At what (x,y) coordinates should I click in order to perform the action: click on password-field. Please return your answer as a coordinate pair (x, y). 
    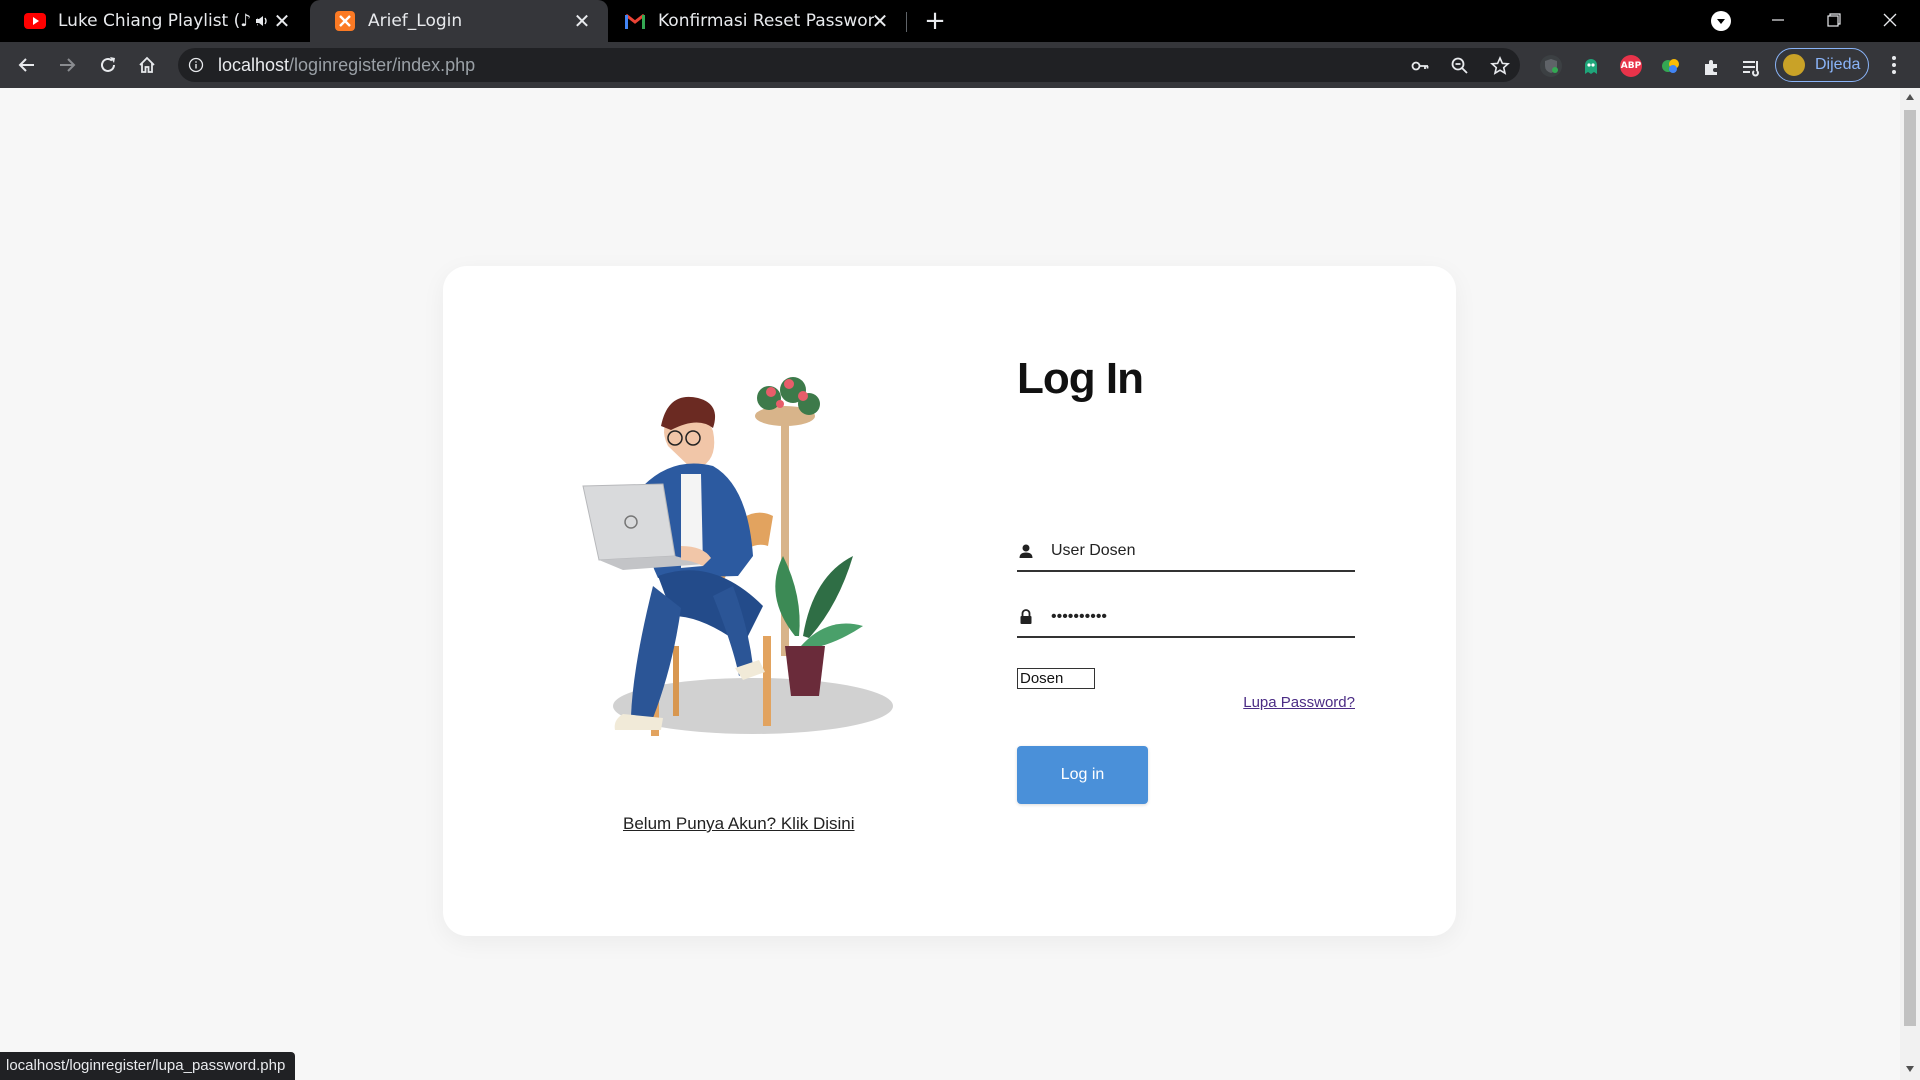
    Looking at the image, I should click on (1186, 618).